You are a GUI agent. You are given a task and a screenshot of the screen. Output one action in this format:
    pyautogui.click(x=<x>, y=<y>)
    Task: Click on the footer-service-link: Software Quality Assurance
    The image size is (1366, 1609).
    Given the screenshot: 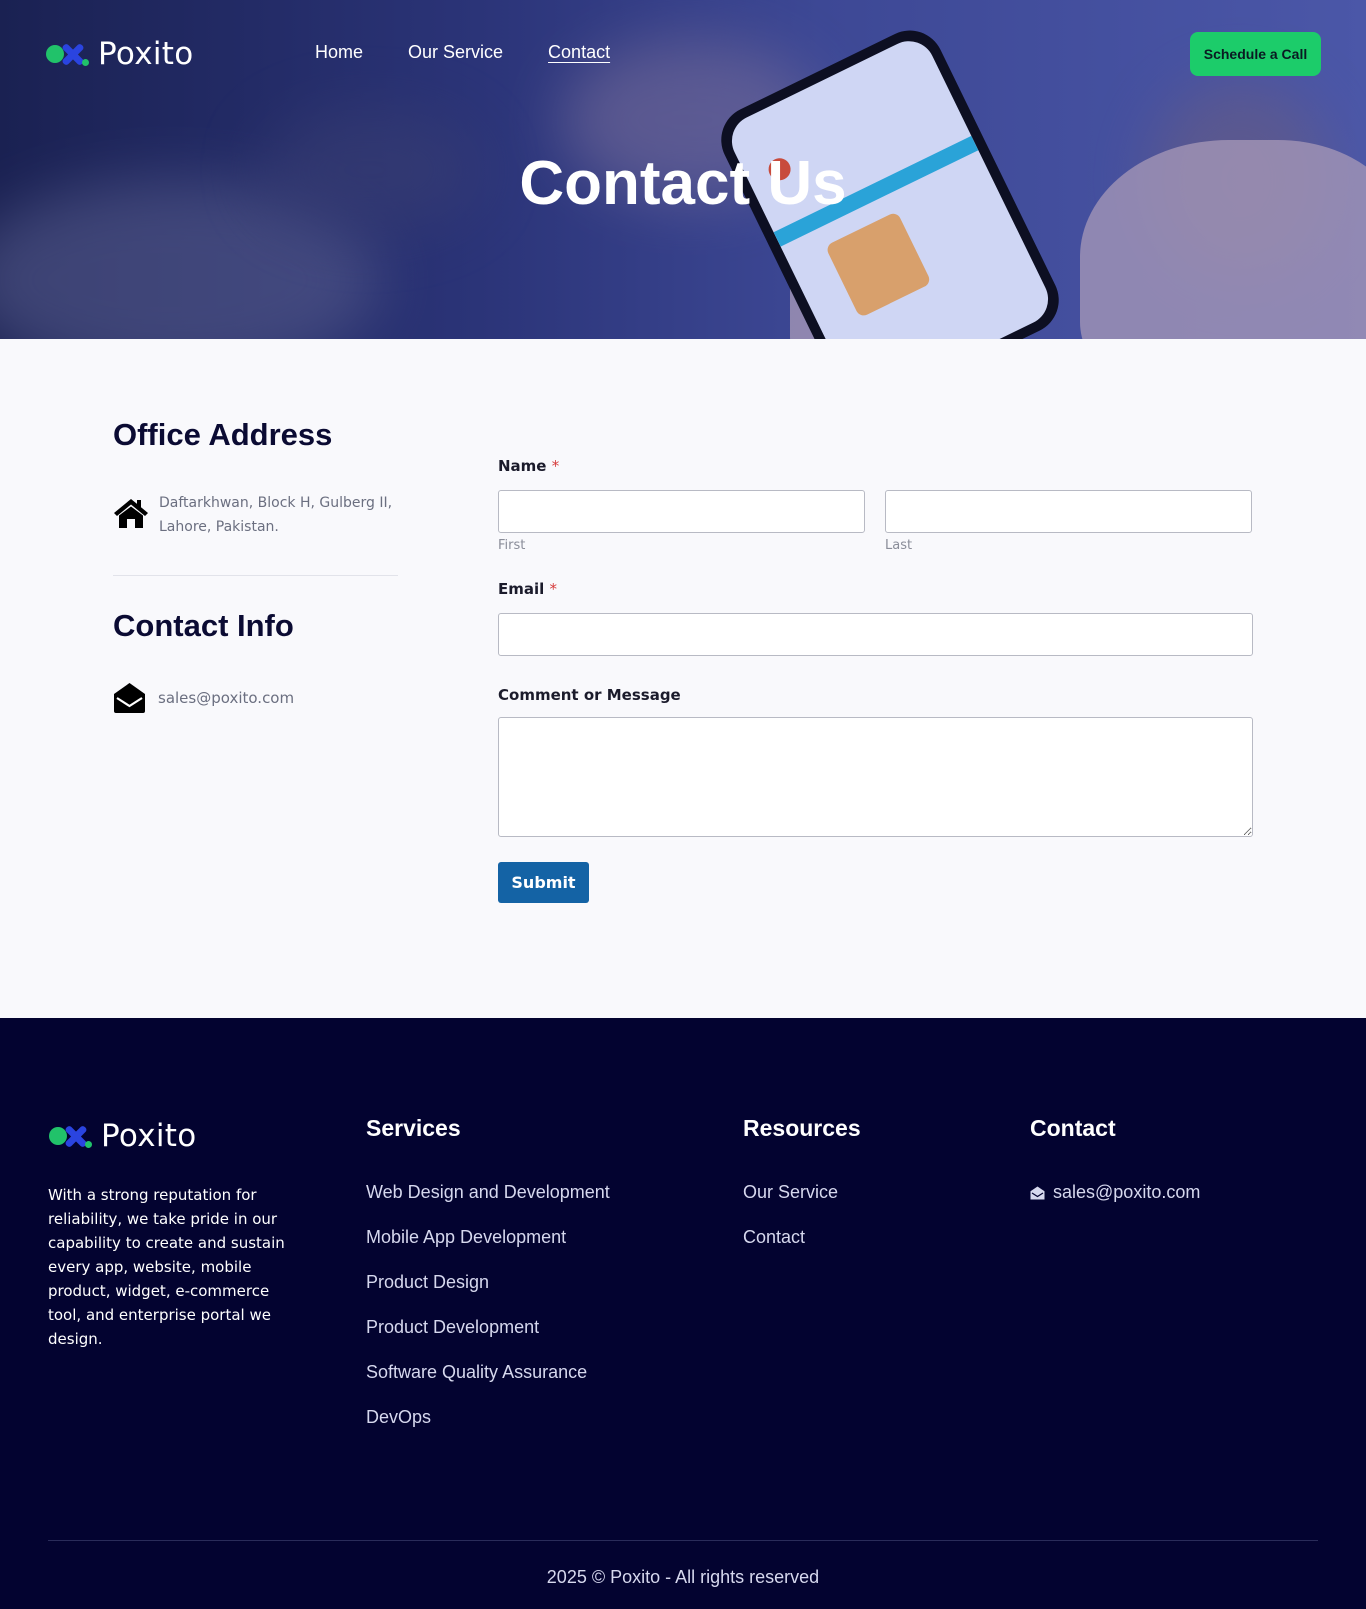 What is the action you would take?
    pyautogui.click(x=488, y=1372)
    